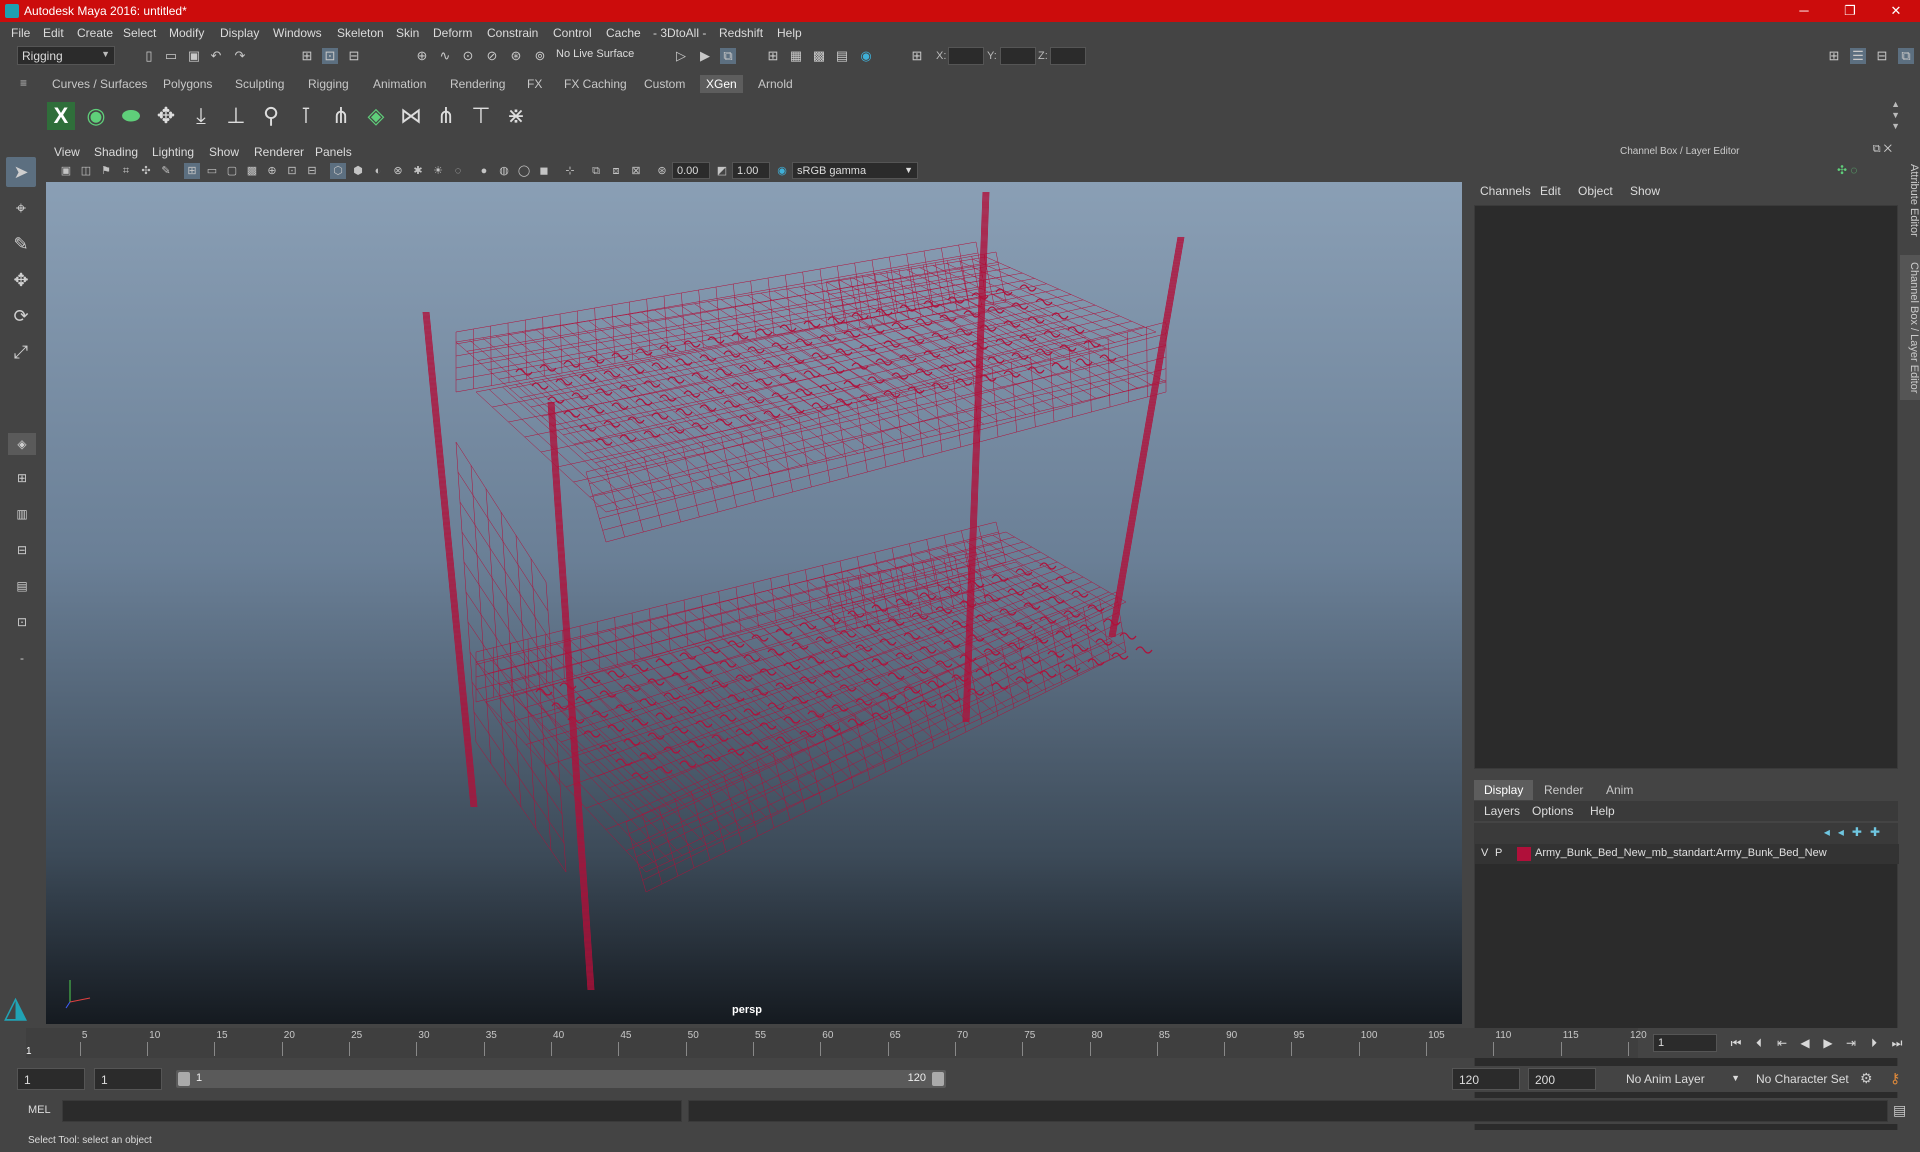  Describe the element at coordinates (192, 171) in the screenshot. I see `grid-icon: ⊞` at that location.